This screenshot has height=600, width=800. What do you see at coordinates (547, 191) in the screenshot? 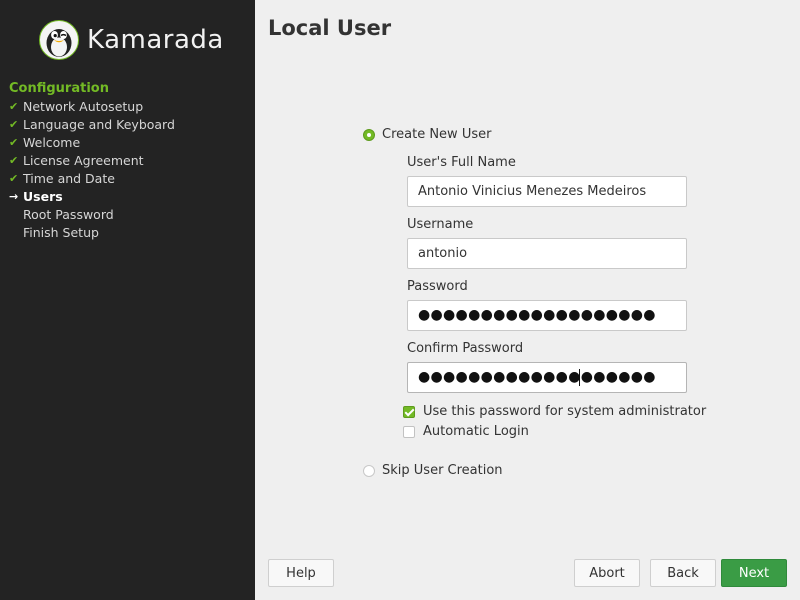
I see `full-name-input` at bounding box center [547, 191].